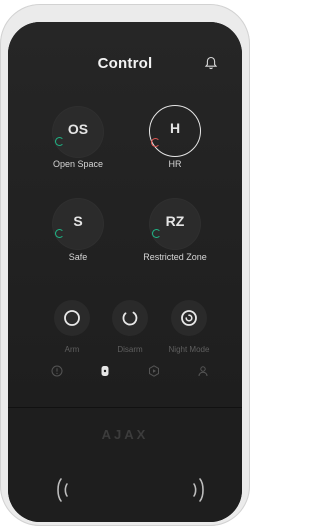 The height and width of the screenshot is (526, 320). Describe the element at coordinates (78, 129) in the screenshot. I see `group-abbr: OS` at that location.